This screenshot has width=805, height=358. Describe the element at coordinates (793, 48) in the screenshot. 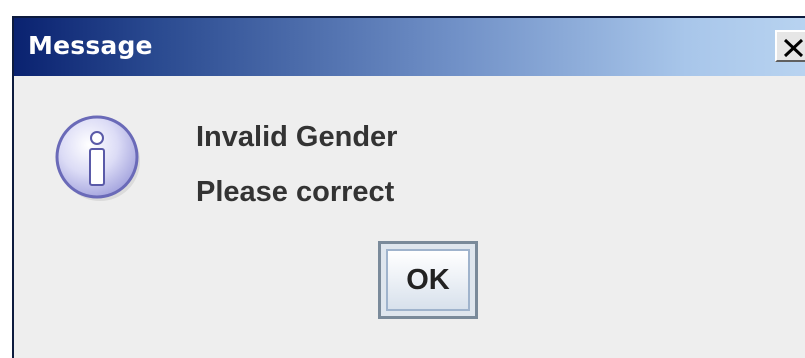

I see `close-icon` at that location.